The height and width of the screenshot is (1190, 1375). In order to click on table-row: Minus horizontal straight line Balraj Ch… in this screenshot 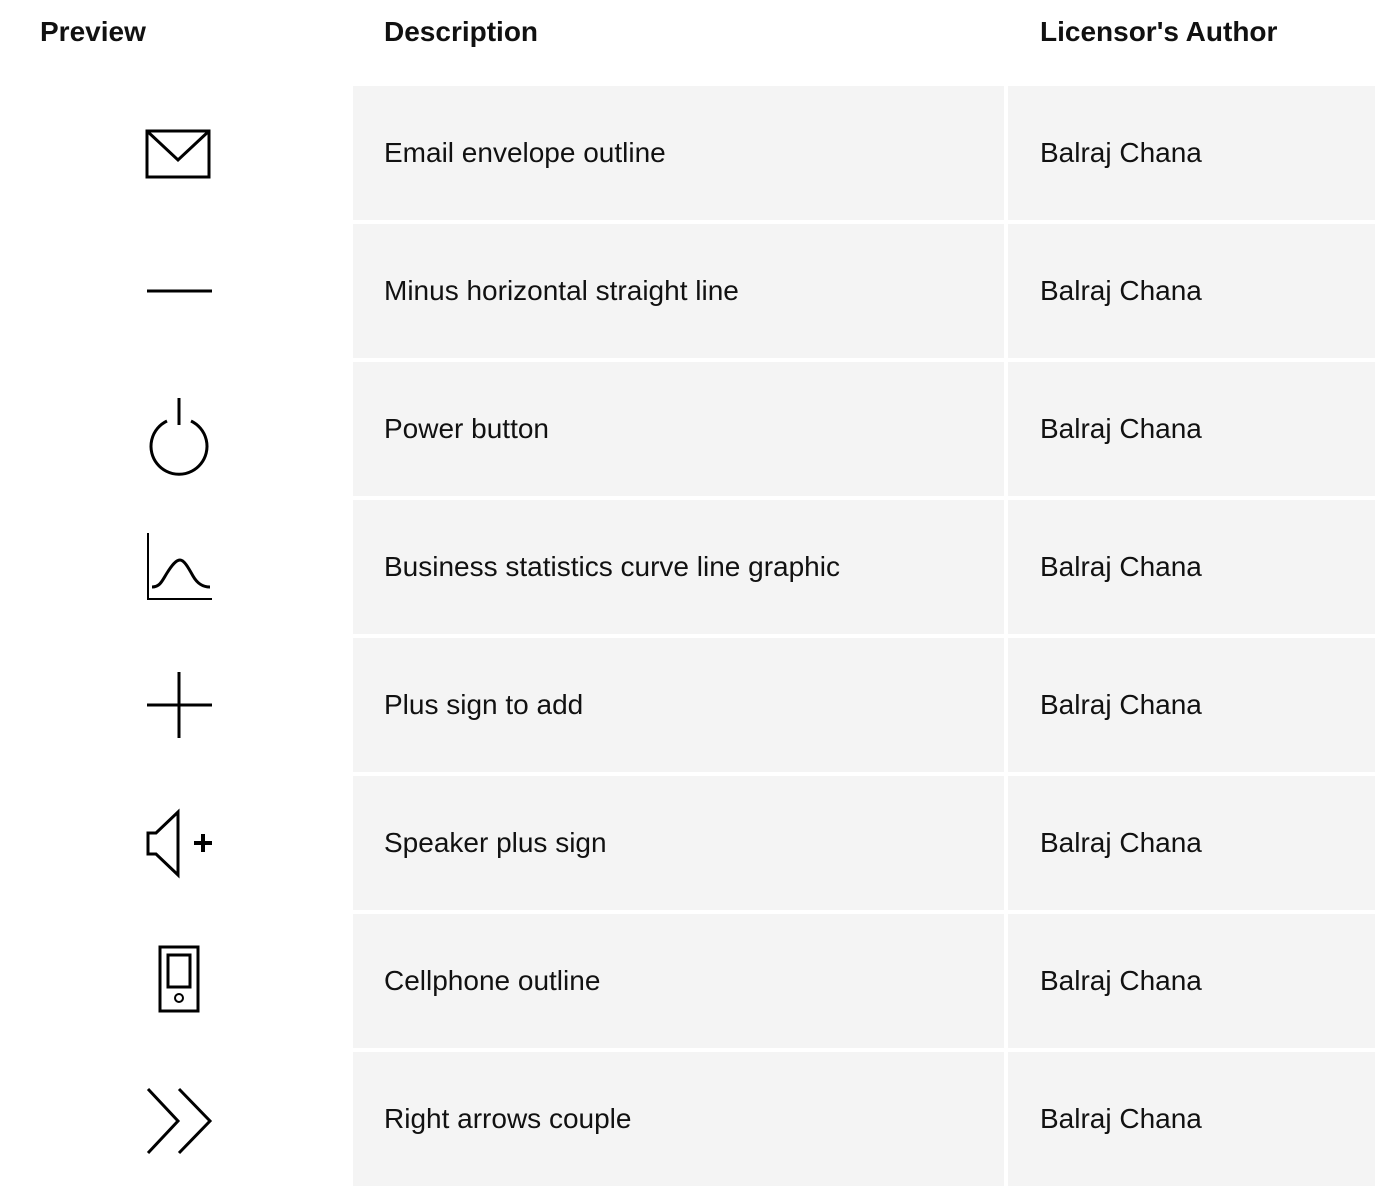, I will do `click(687, 293)`.